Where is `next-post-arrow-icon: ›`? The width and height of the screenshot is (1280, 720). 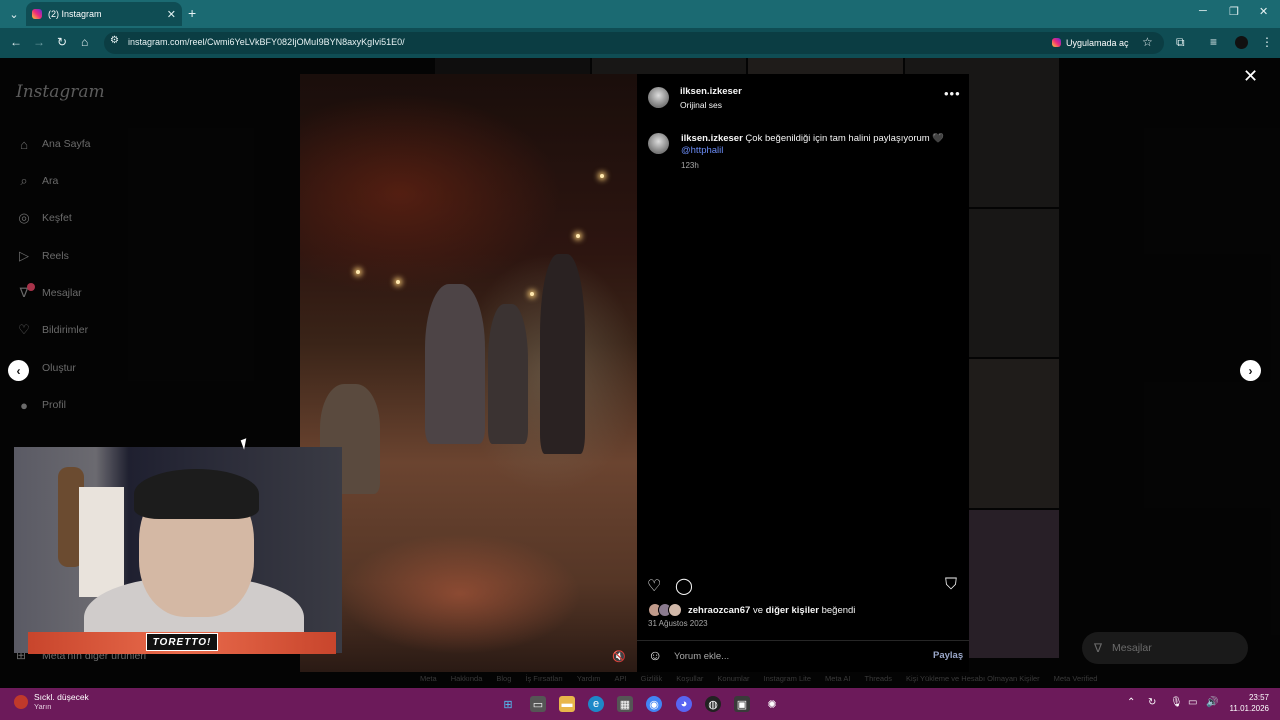
next-post-arrow-icon: › is located at coordinates (1250, 370).